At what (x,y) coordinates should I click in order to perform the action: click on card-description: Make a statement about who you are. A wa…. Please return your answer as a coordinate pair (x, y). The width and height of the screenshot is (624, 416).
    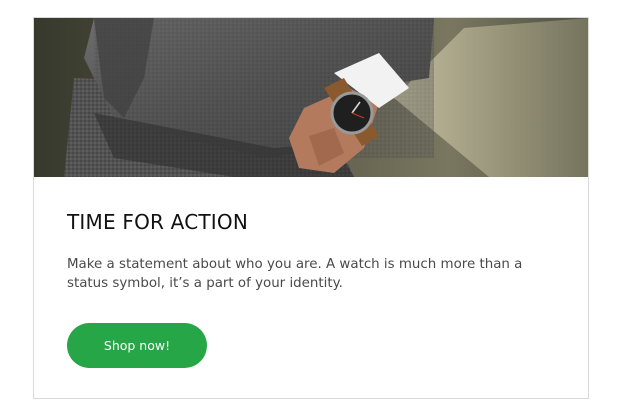
    Looking at the image, I should click on (295, 274).